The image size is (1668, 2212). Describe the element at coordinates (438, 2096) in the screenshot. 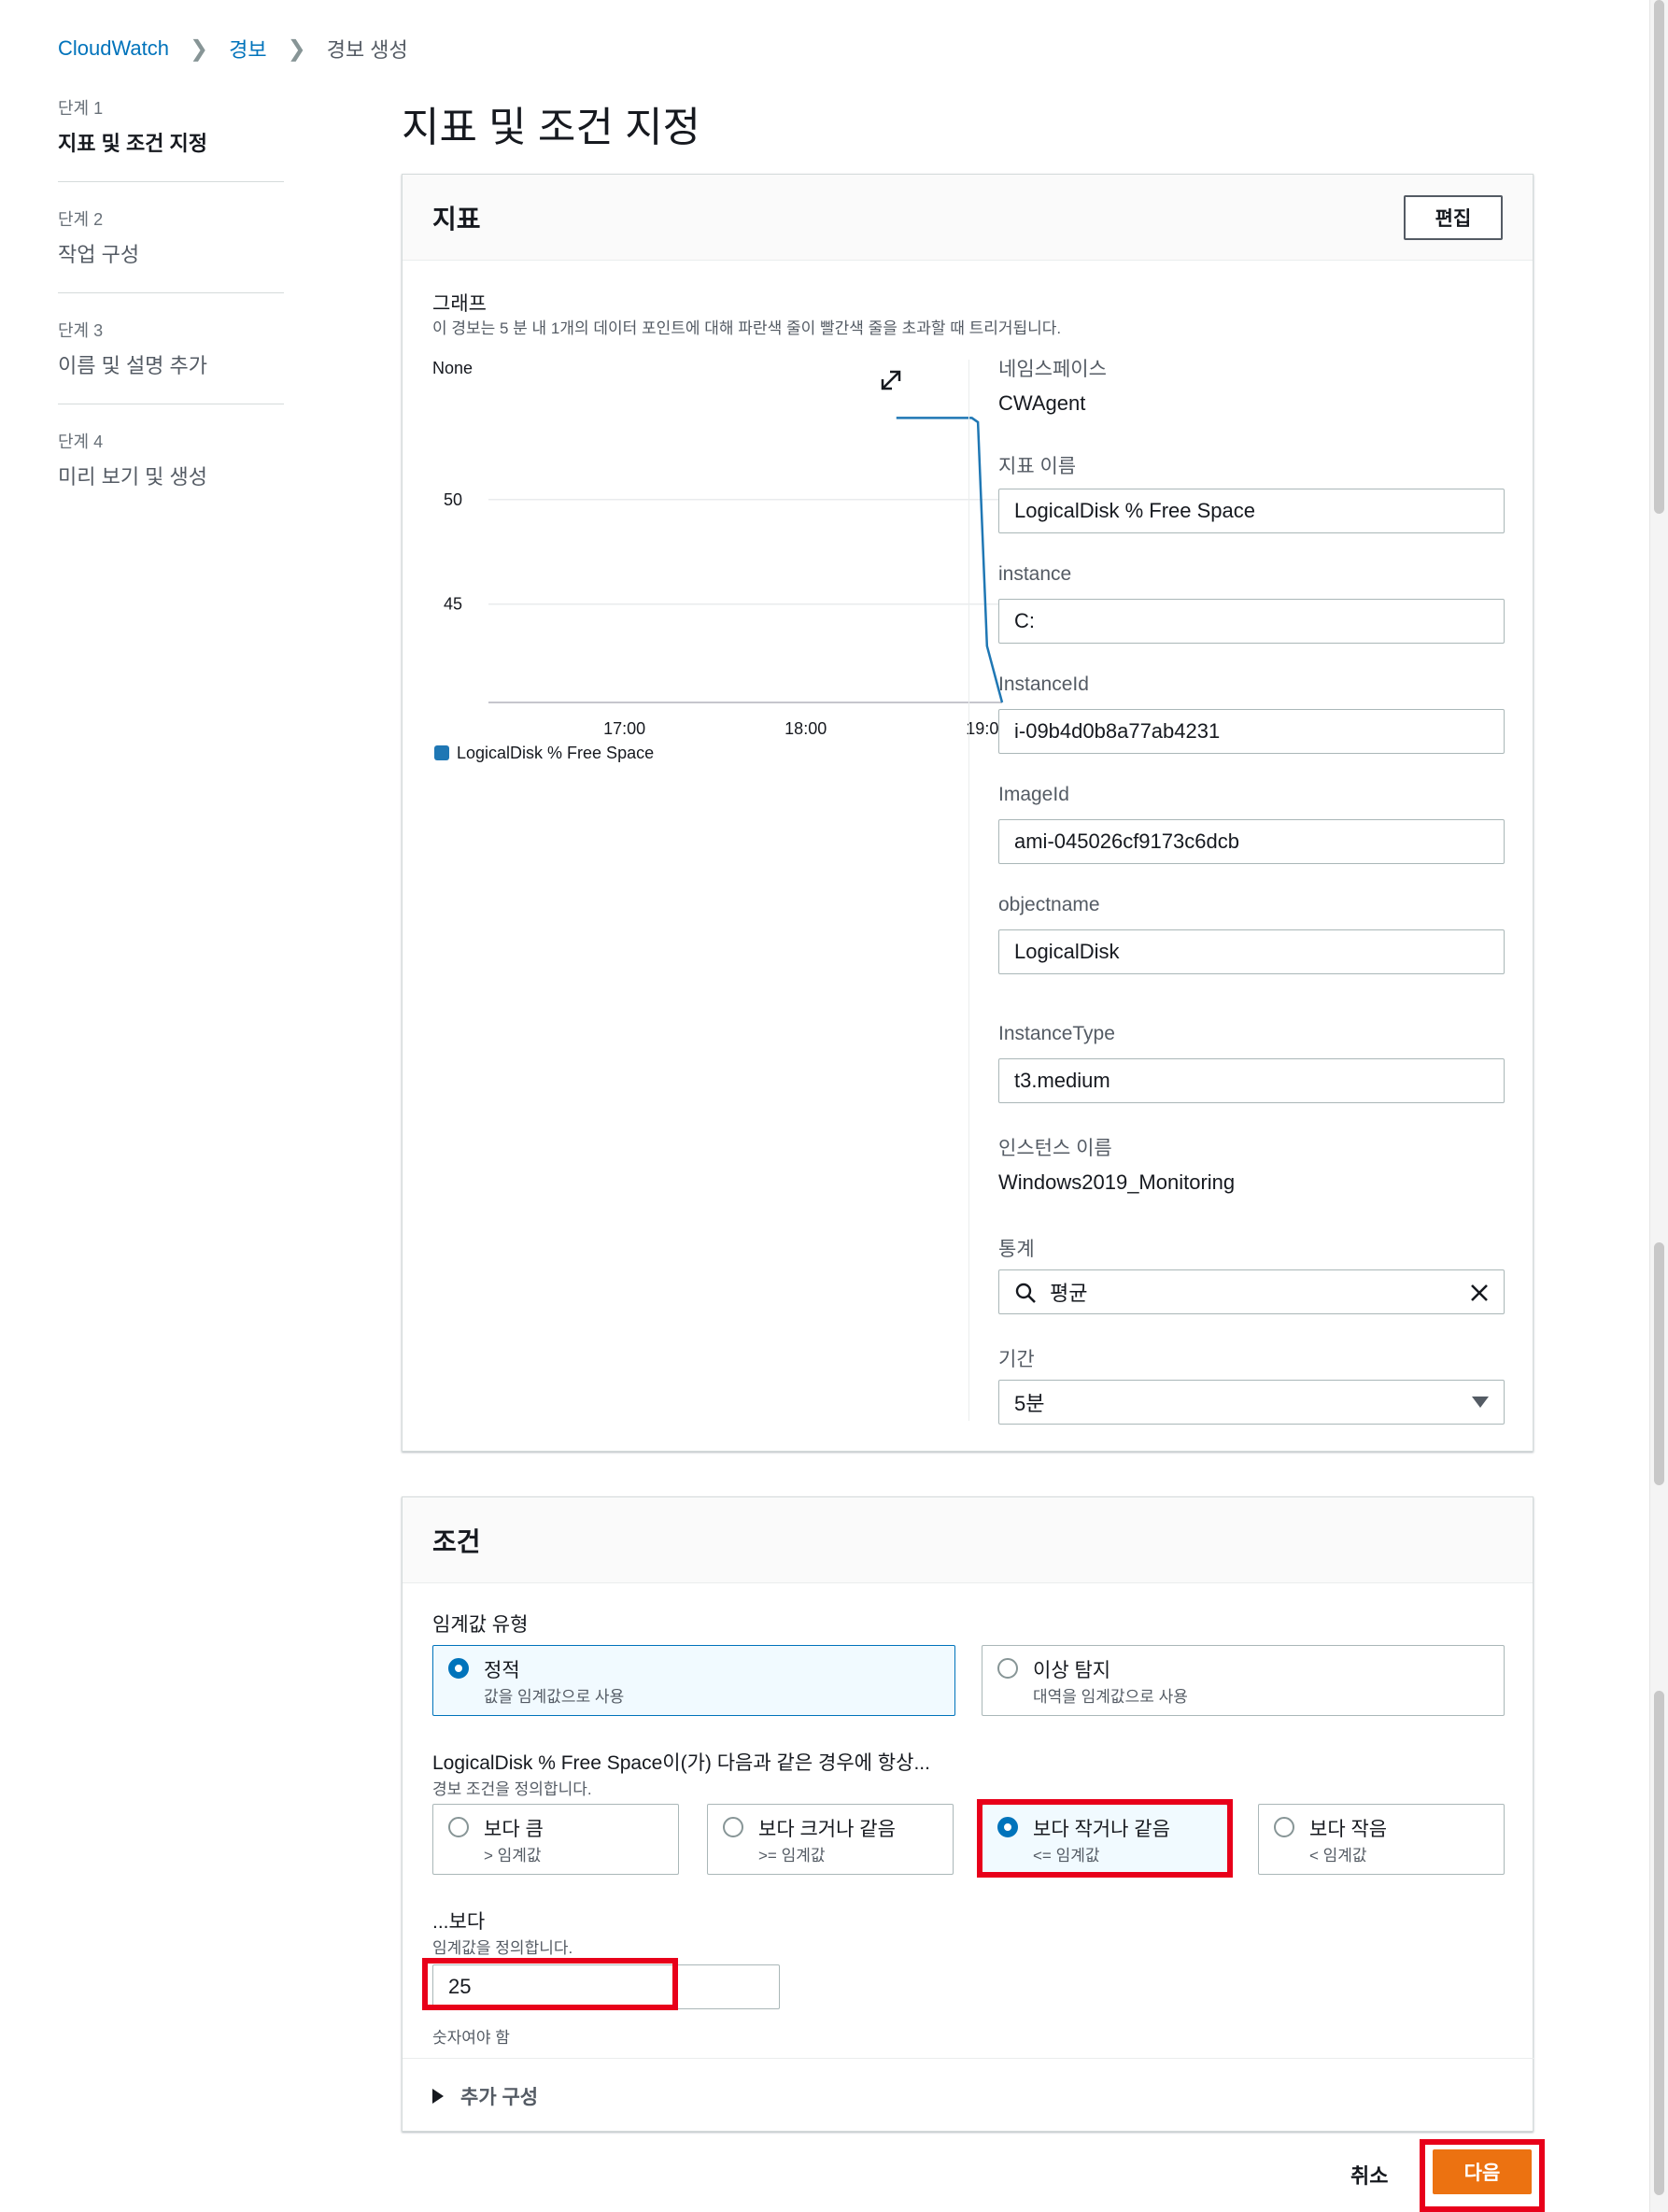

I see `caret-right-icon` at that location.